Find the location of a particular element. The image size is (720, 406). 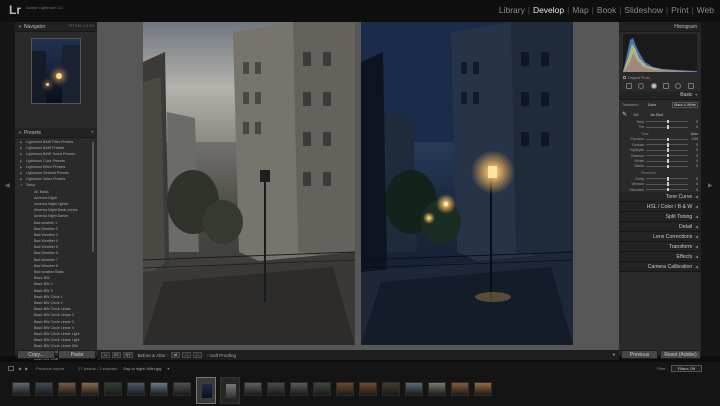

navigator-header: ▼ Navigator FIT FILL 1:1 3:1 is located at coordinates (56, 27).